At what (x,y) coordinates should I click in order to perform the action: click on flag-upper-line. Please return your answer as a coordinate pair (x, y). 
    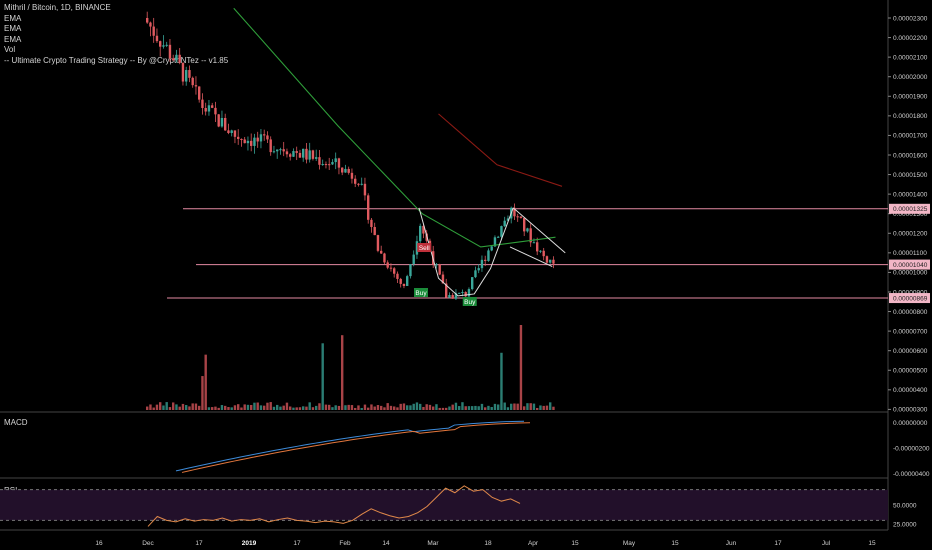
    Looking at the image, I should click on (539, 230).